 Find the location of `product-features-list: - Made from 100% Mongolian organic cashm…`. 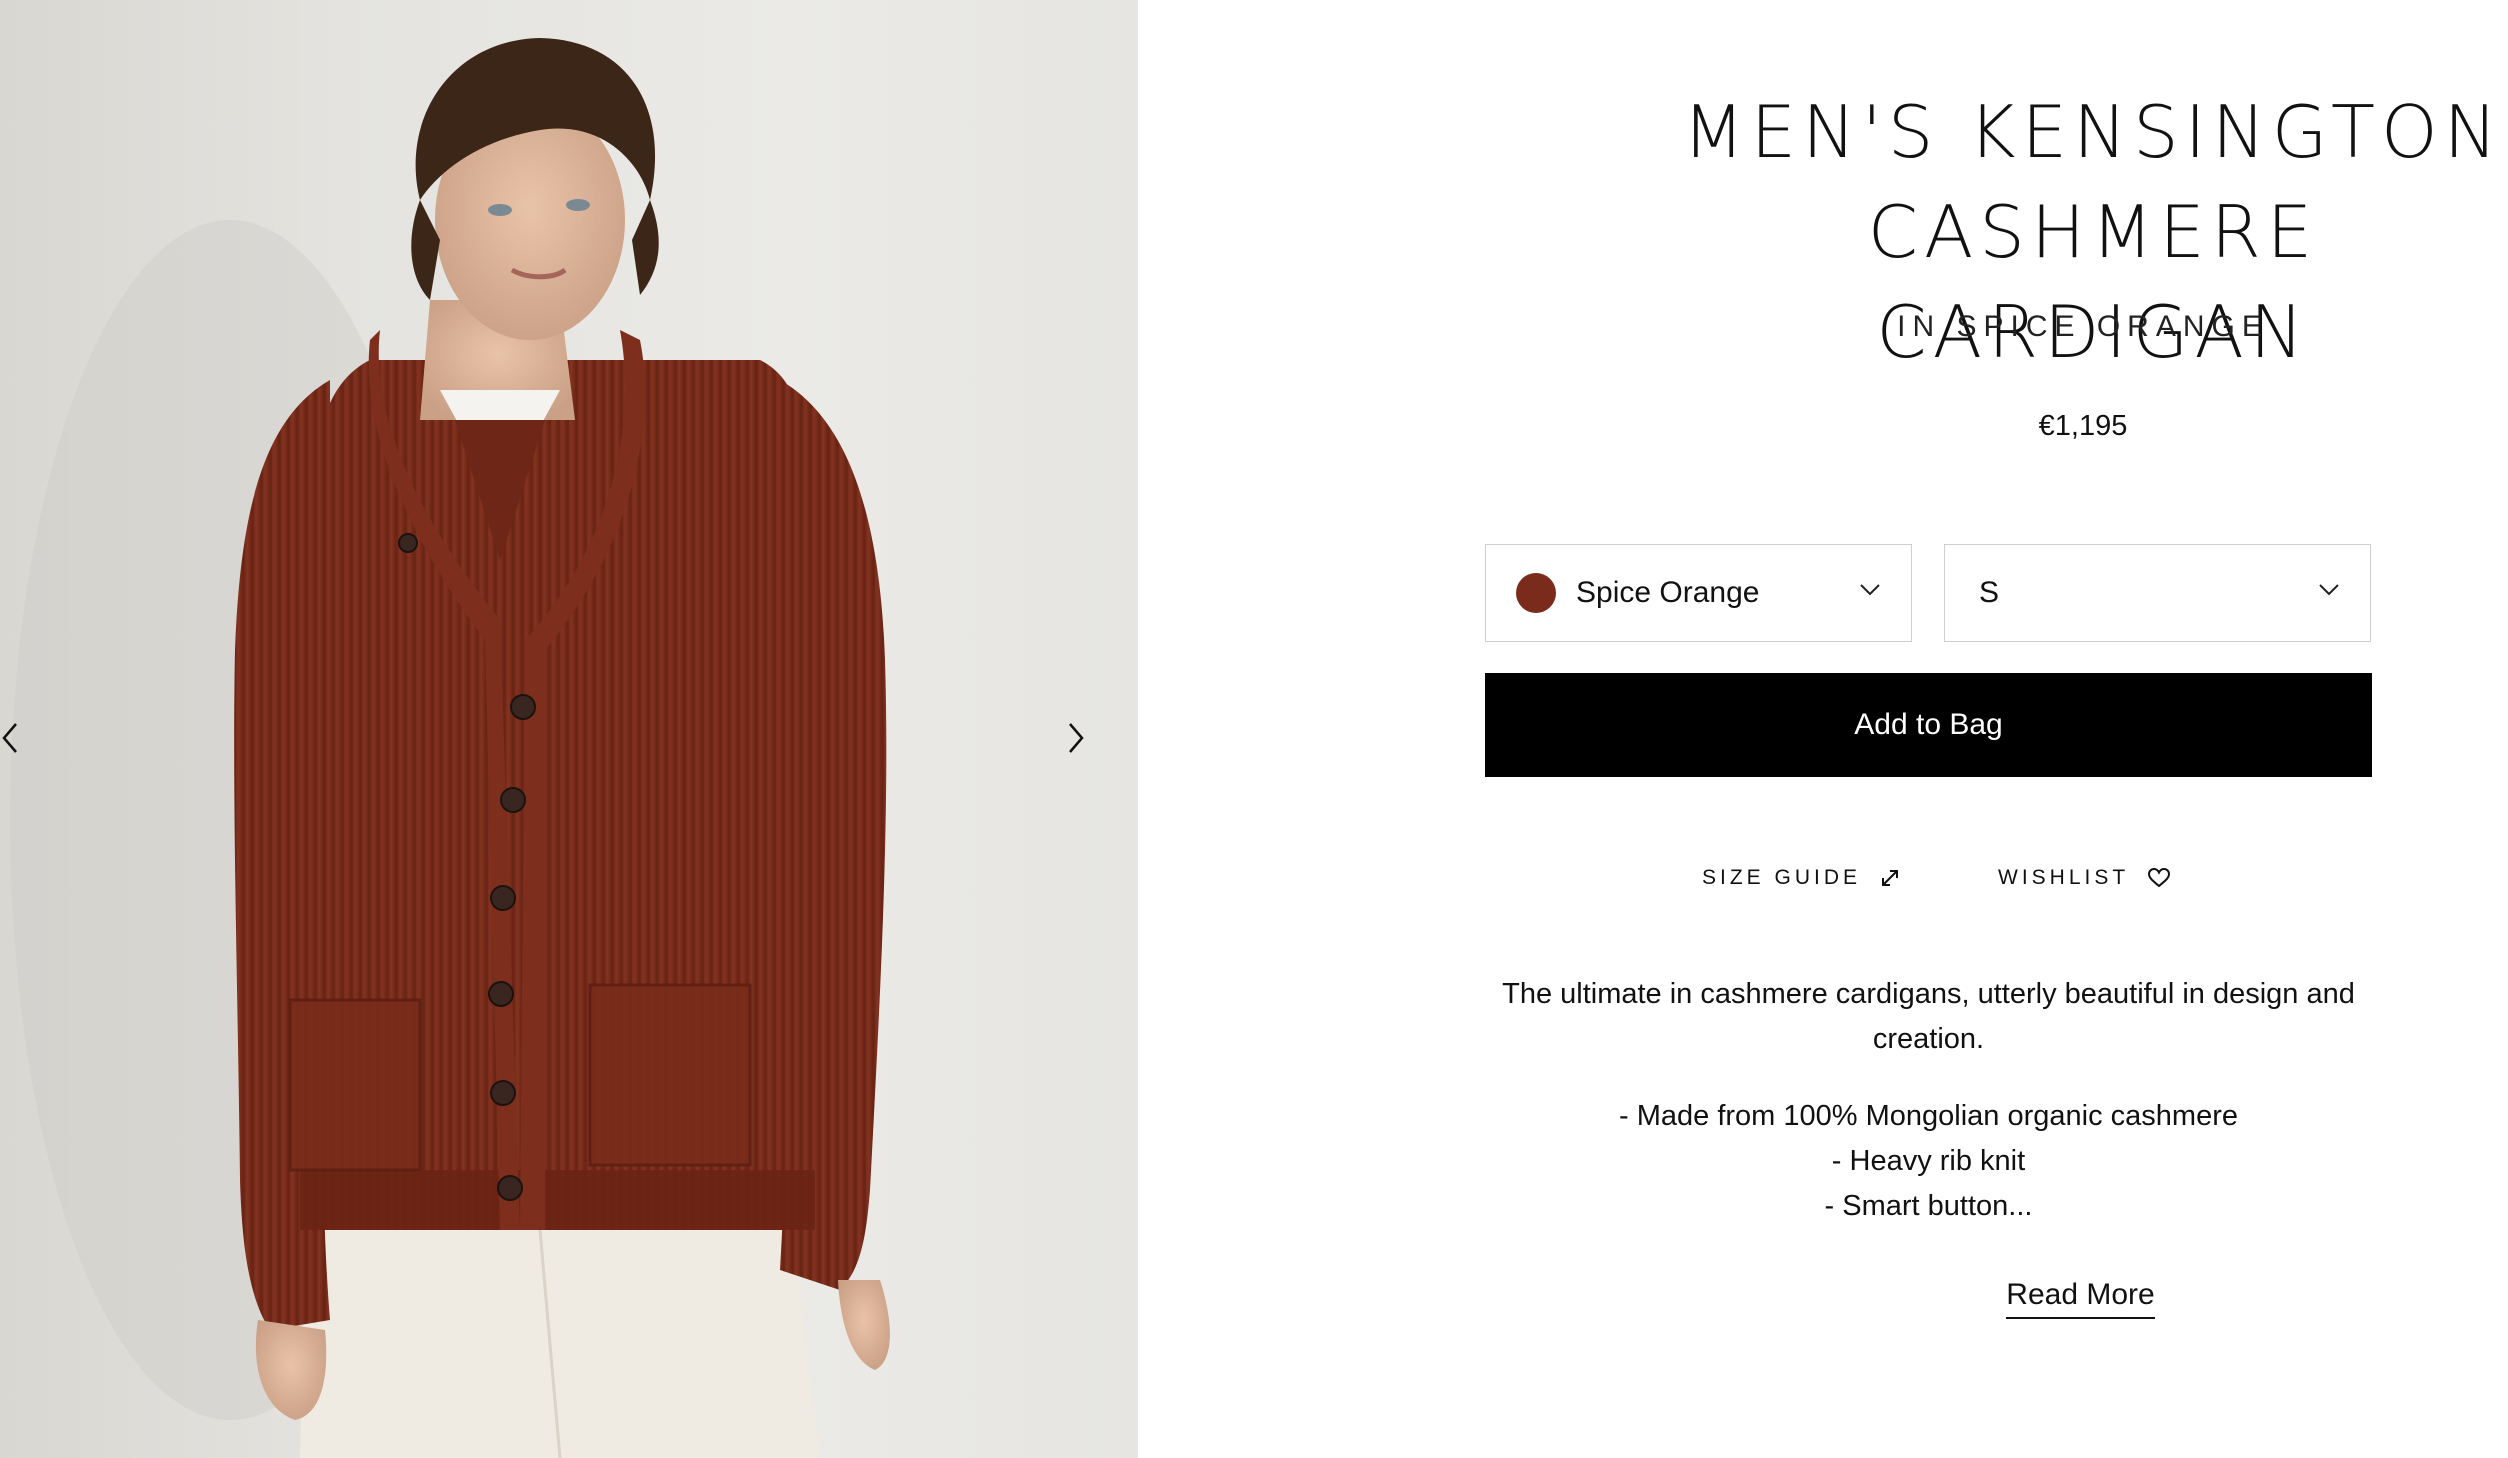

product-features-list: - Made from 100% Mongolian organic cashm… is located at coordinates (1928, 1161).